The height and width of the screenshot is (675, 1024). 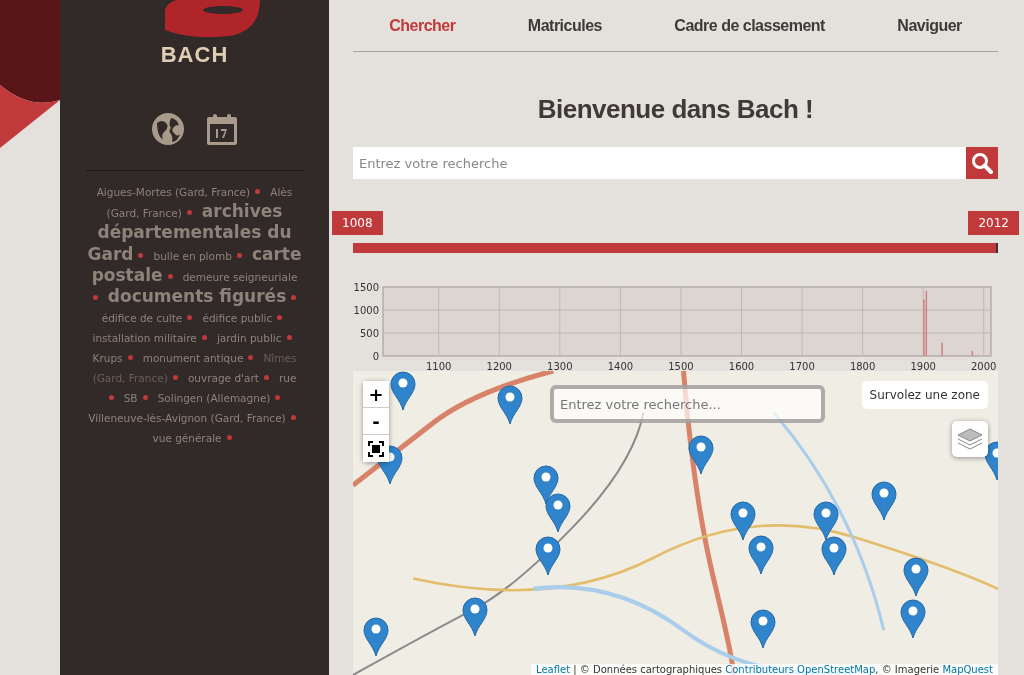 What do you see at coordinates (366, 287) in the screenshot?
I see `y-tick-label: 1500` at bounding box center [366, 287].